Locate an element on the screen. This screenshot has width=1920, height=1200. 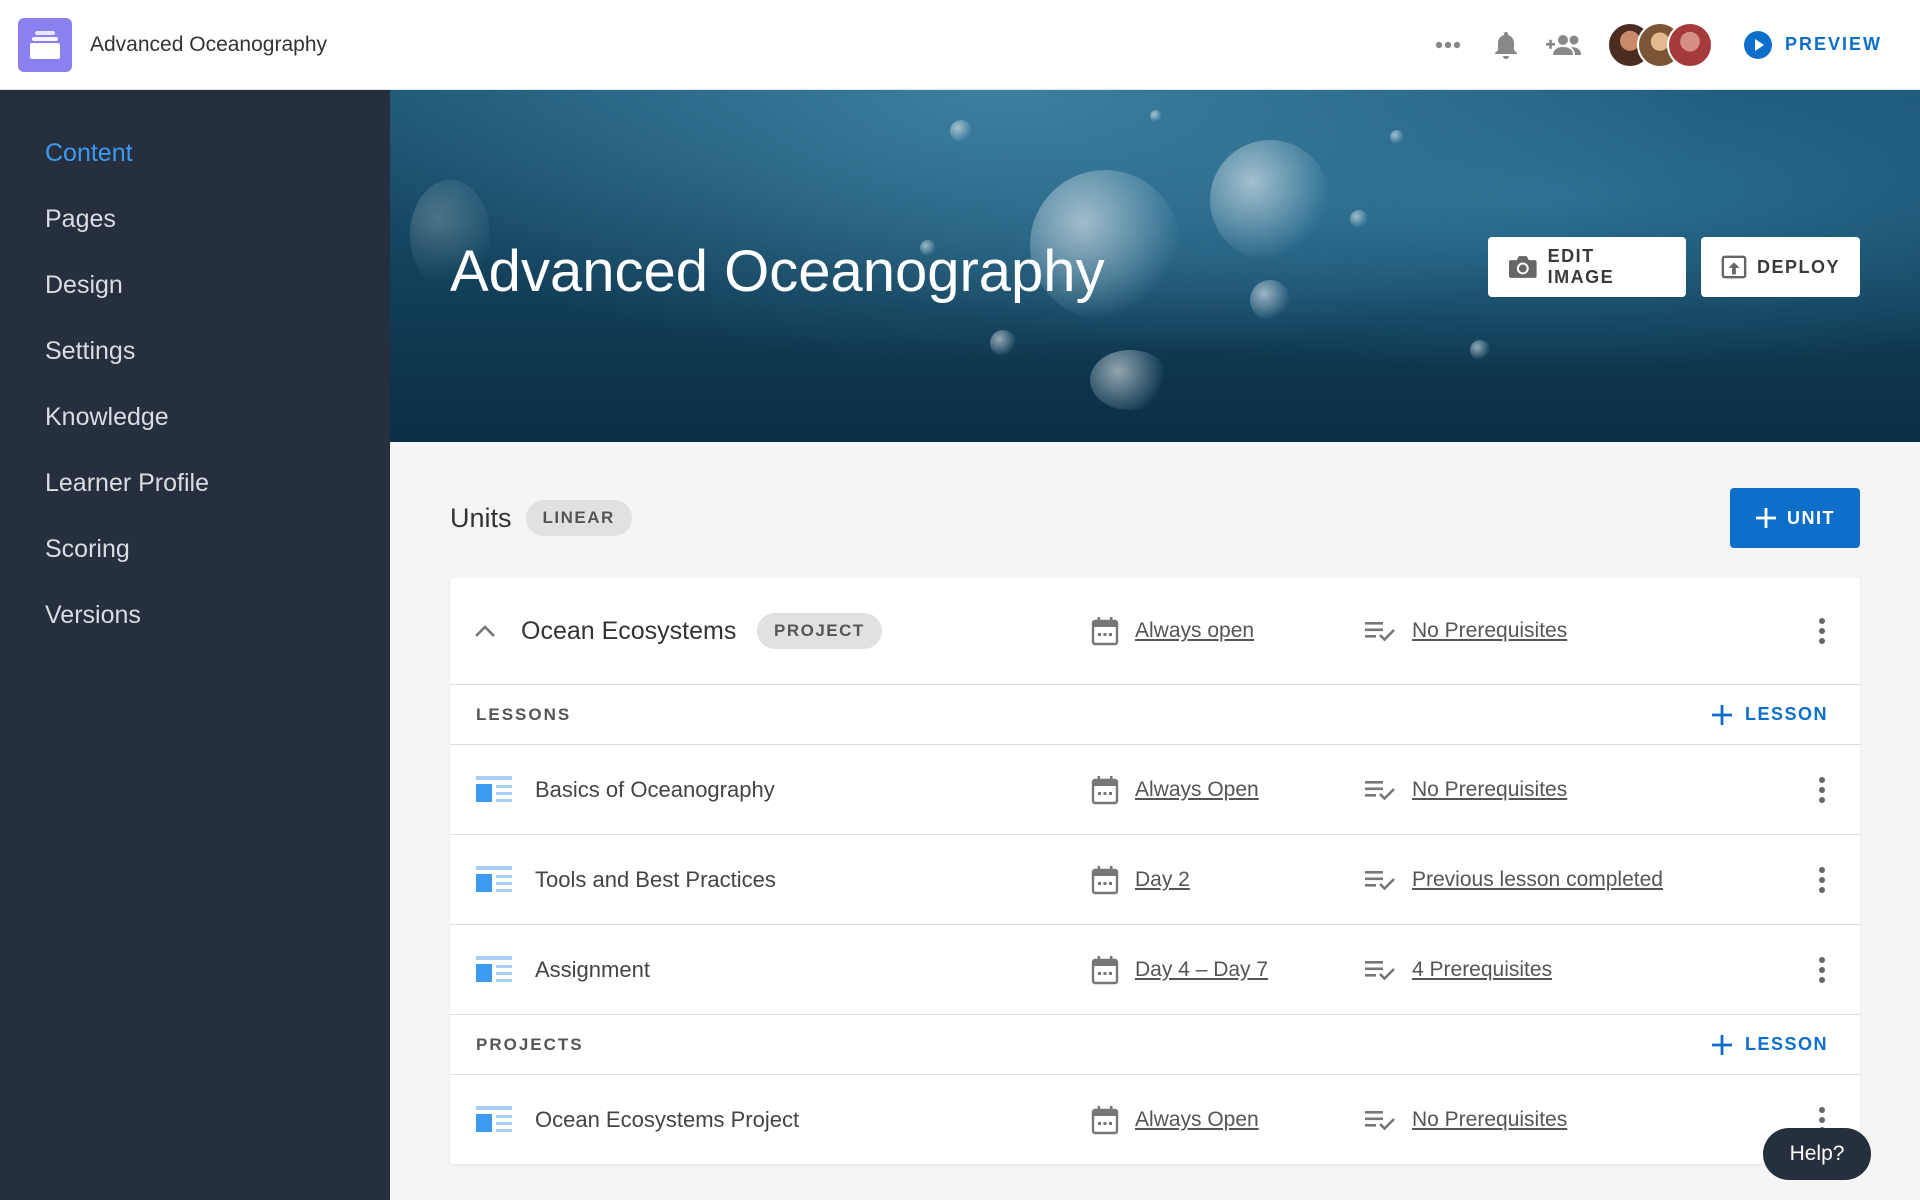
add-unit-label: UNIT is located at coordinates (1811, 517).